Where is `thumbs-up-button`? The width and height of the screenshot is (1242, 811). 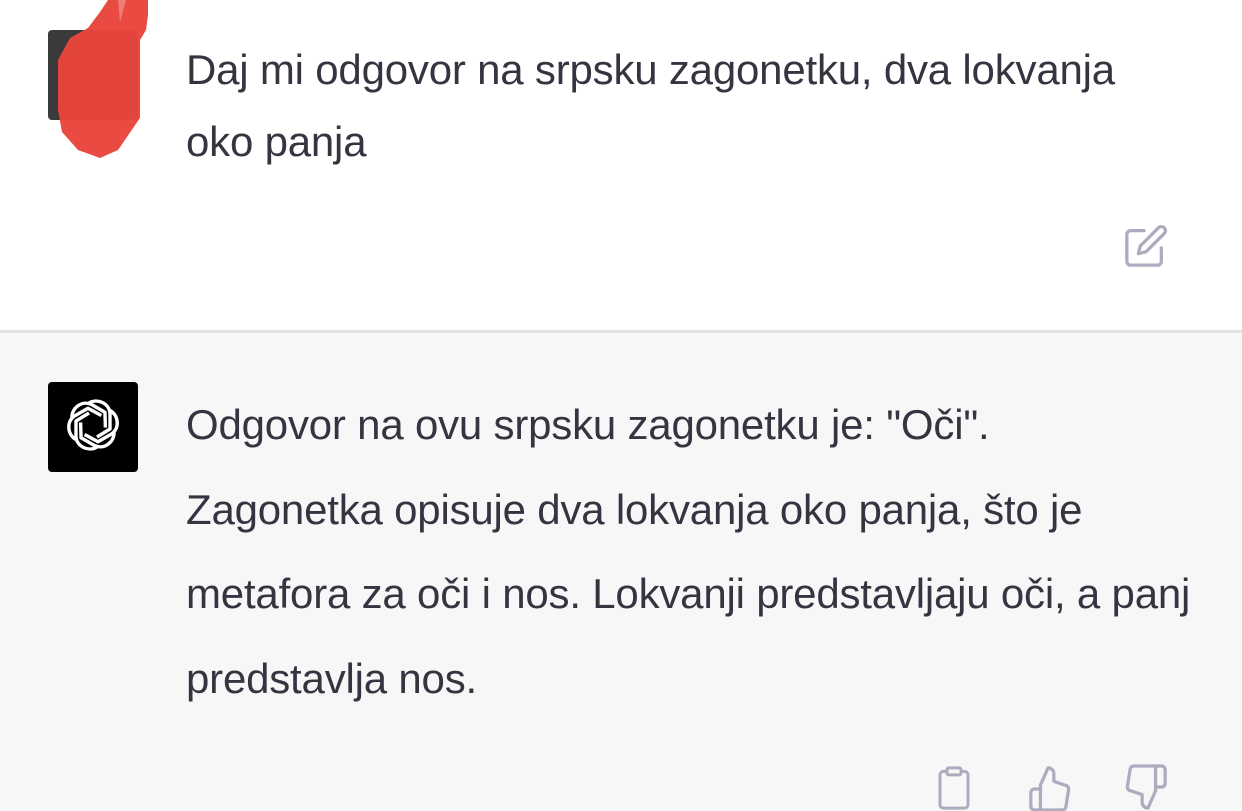 thumbs-up-button is located at coordinates (1050, 788).